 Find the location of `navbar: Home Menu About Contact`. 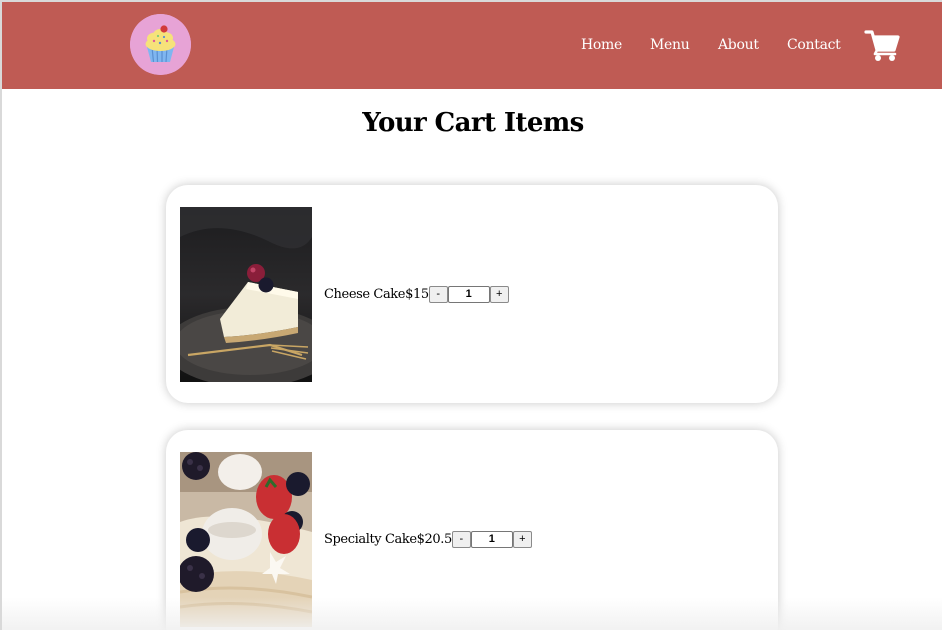

navbar: Home Menu About Contact is located at coordinates (472, 45).